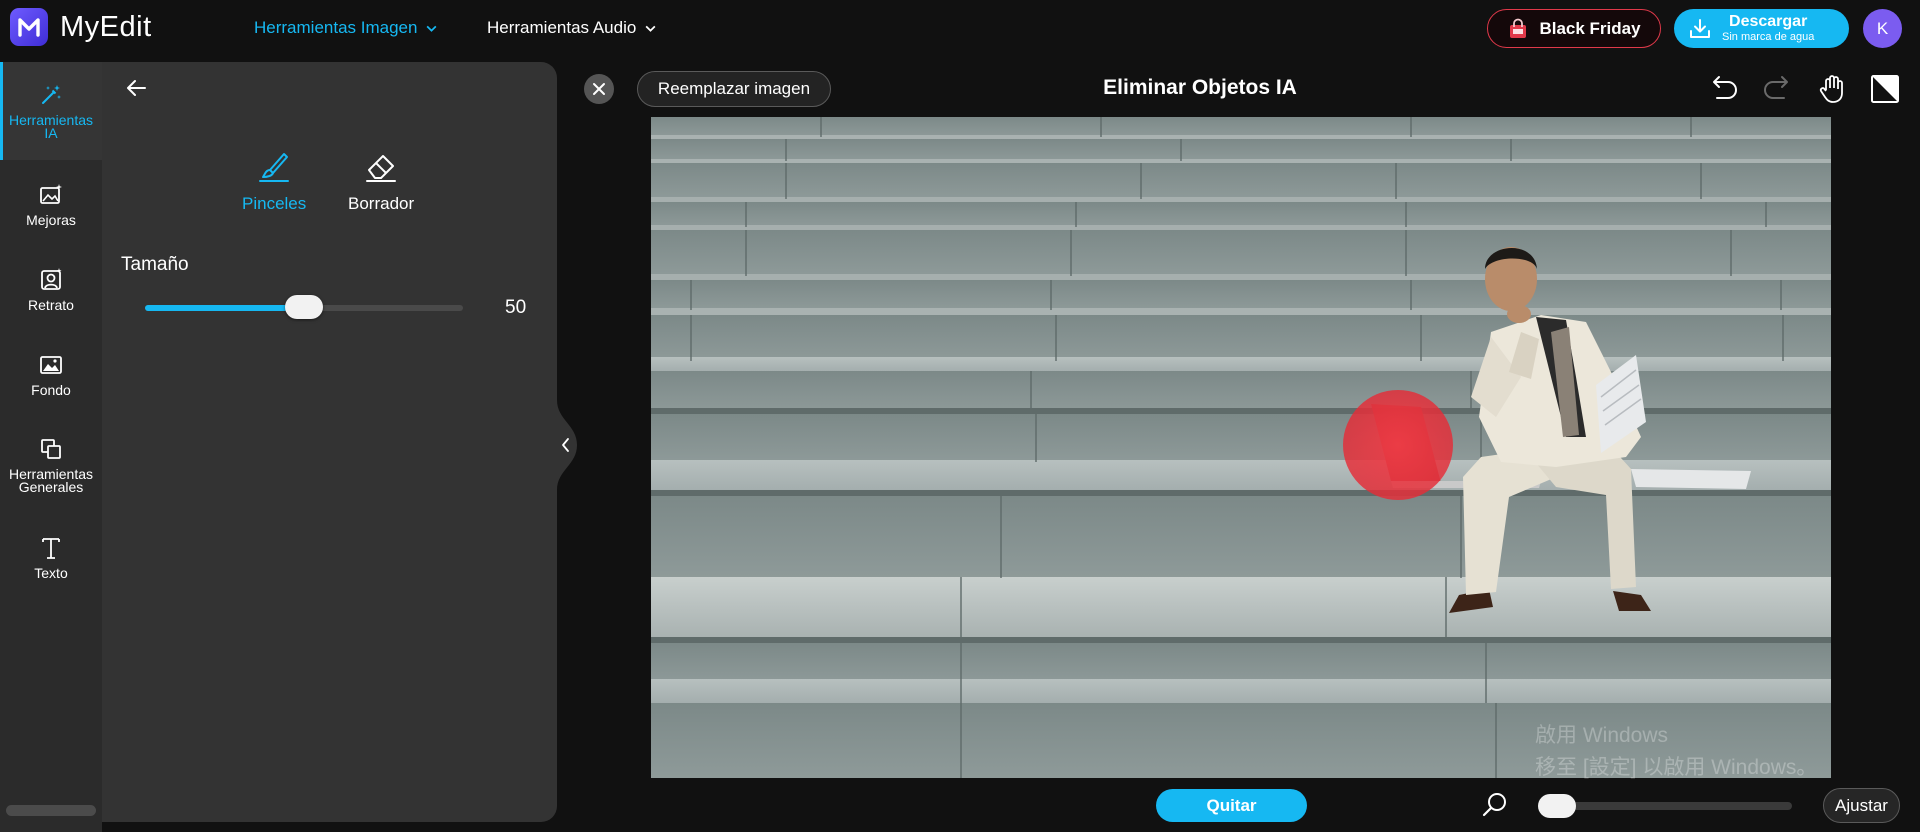  Describe the element at coordinates (155, 264) in the screenshot. I see `size-label: Tamaño` at that location.